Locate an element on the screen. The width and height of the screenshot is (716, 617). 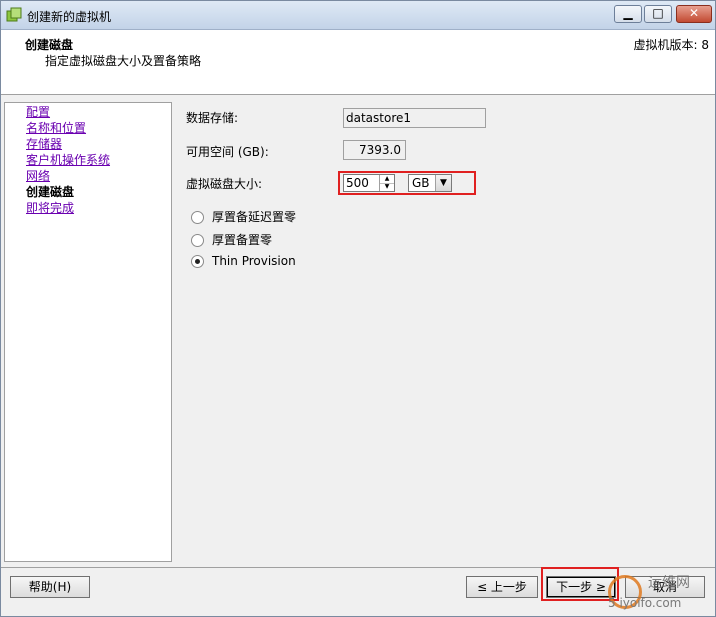
disk-size-stepper: 500 ▲ ▼ is located at coordinates (369, 183).